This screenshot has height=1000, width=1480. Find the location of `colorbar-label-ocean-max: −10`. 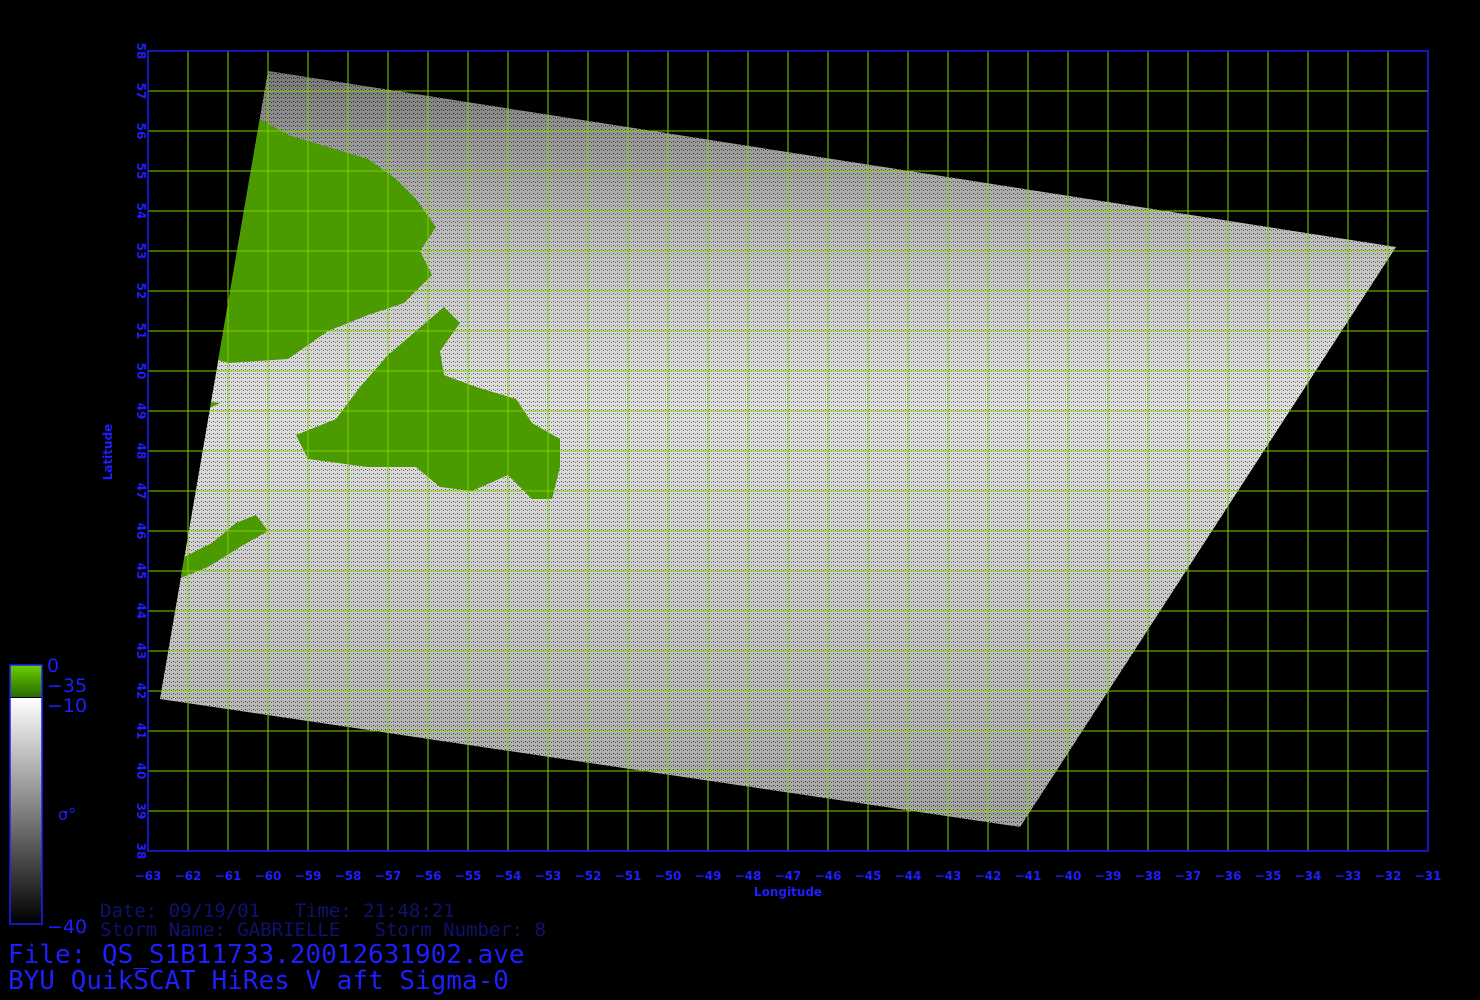

colorbar-label-ocean-max: −10 is located at coordinates (67, 706).